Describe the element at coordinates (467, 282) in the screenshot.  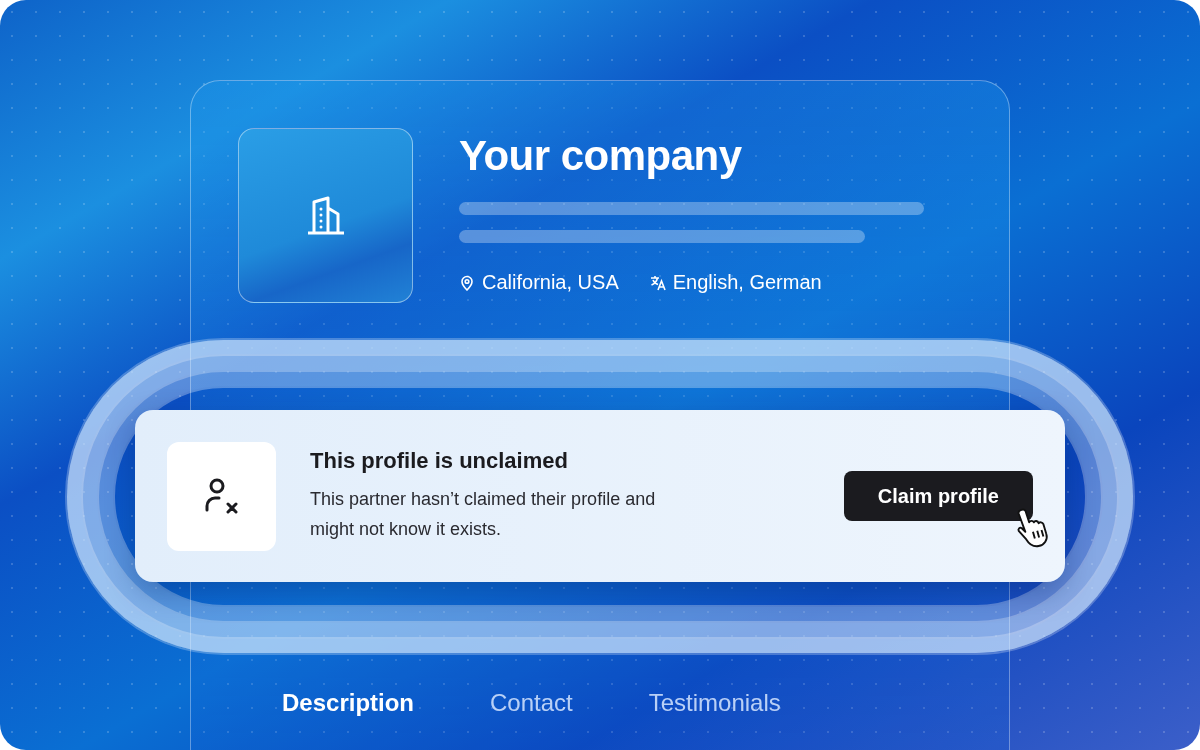
I see `location-pin-icon` at that location.